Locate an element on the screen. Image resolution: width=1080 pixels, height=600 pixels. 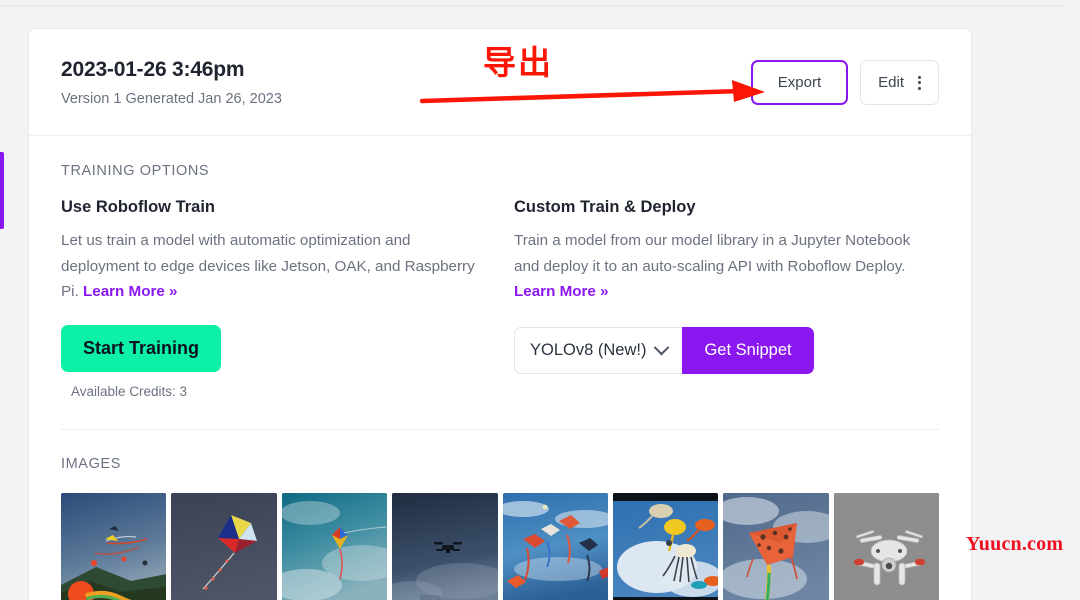
get-snippet-button: Get Snippet is located at coordinates (748, 350).